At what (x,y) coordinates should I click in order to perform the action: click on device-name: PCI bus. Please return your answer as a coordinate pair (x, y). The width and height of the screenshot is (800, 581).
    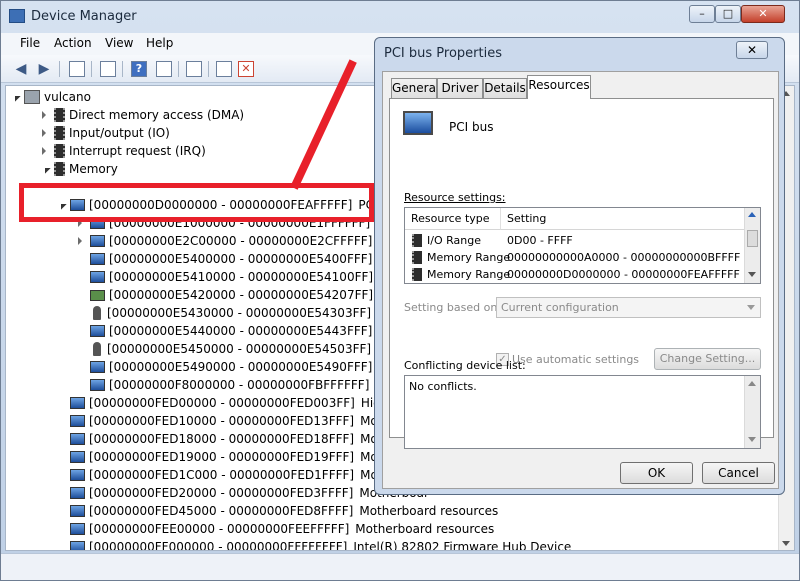
    Looking at the image, I should click on (471, 127).